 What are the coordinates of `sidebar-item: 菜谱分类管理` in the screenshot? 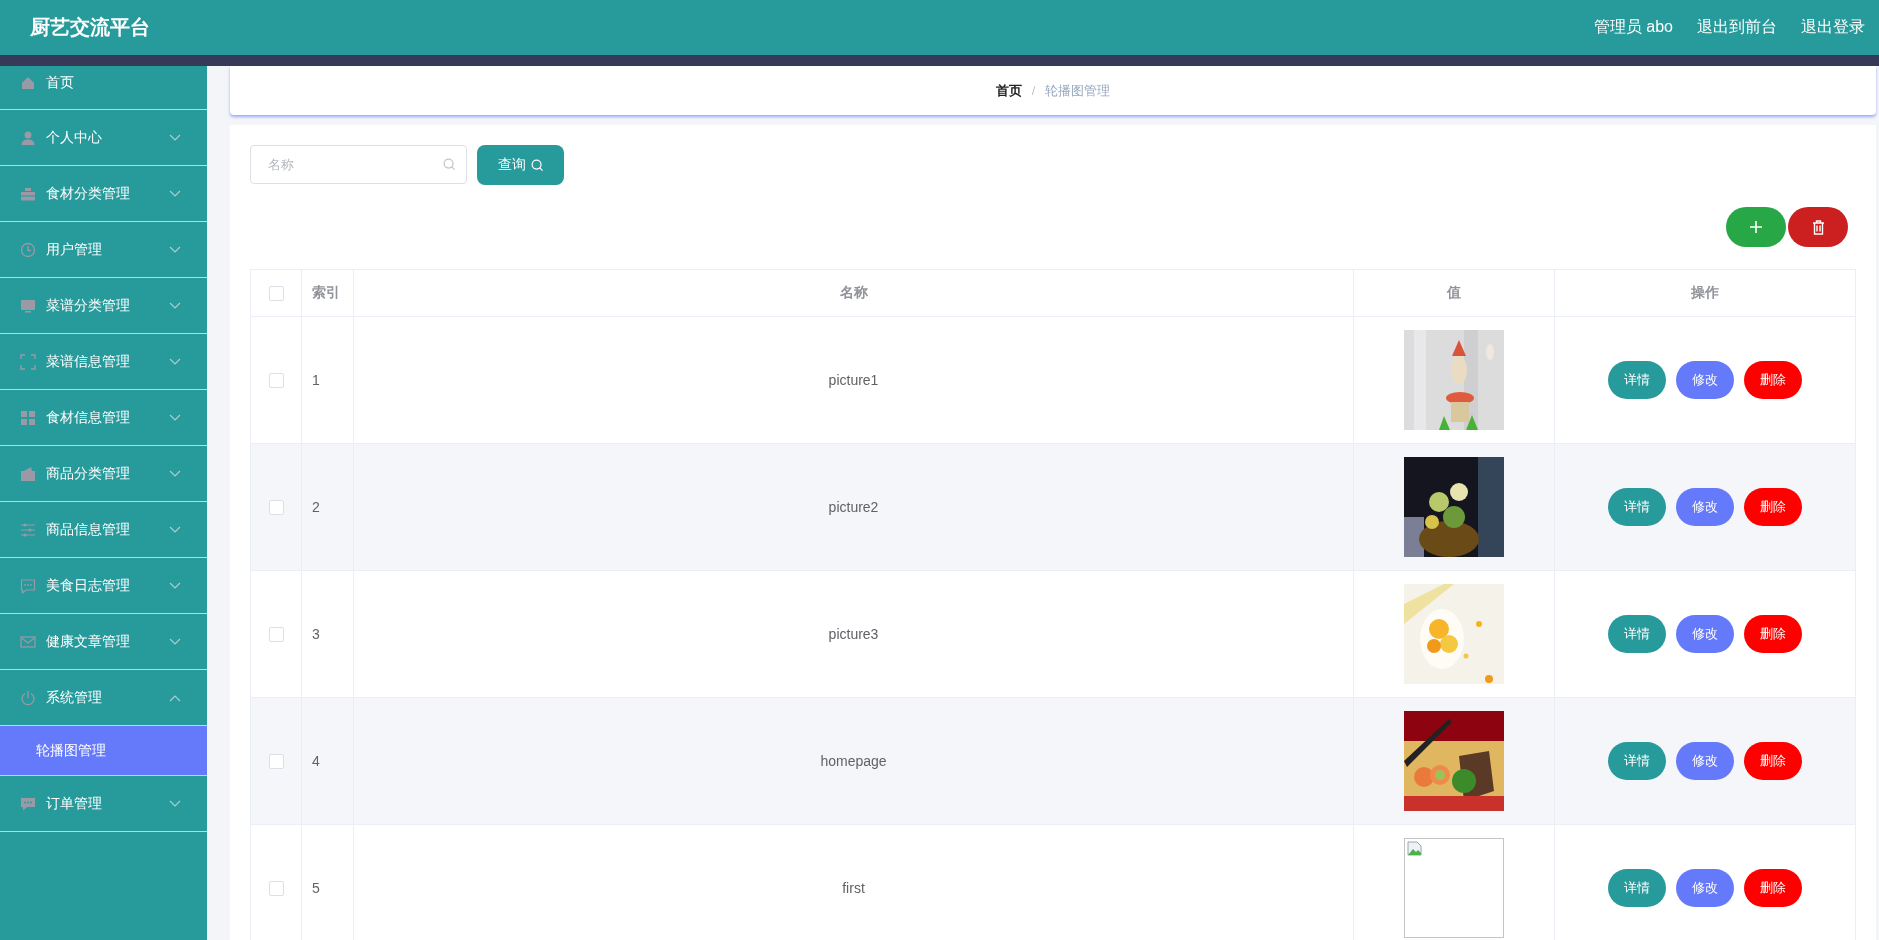 It's located at (103, 306).